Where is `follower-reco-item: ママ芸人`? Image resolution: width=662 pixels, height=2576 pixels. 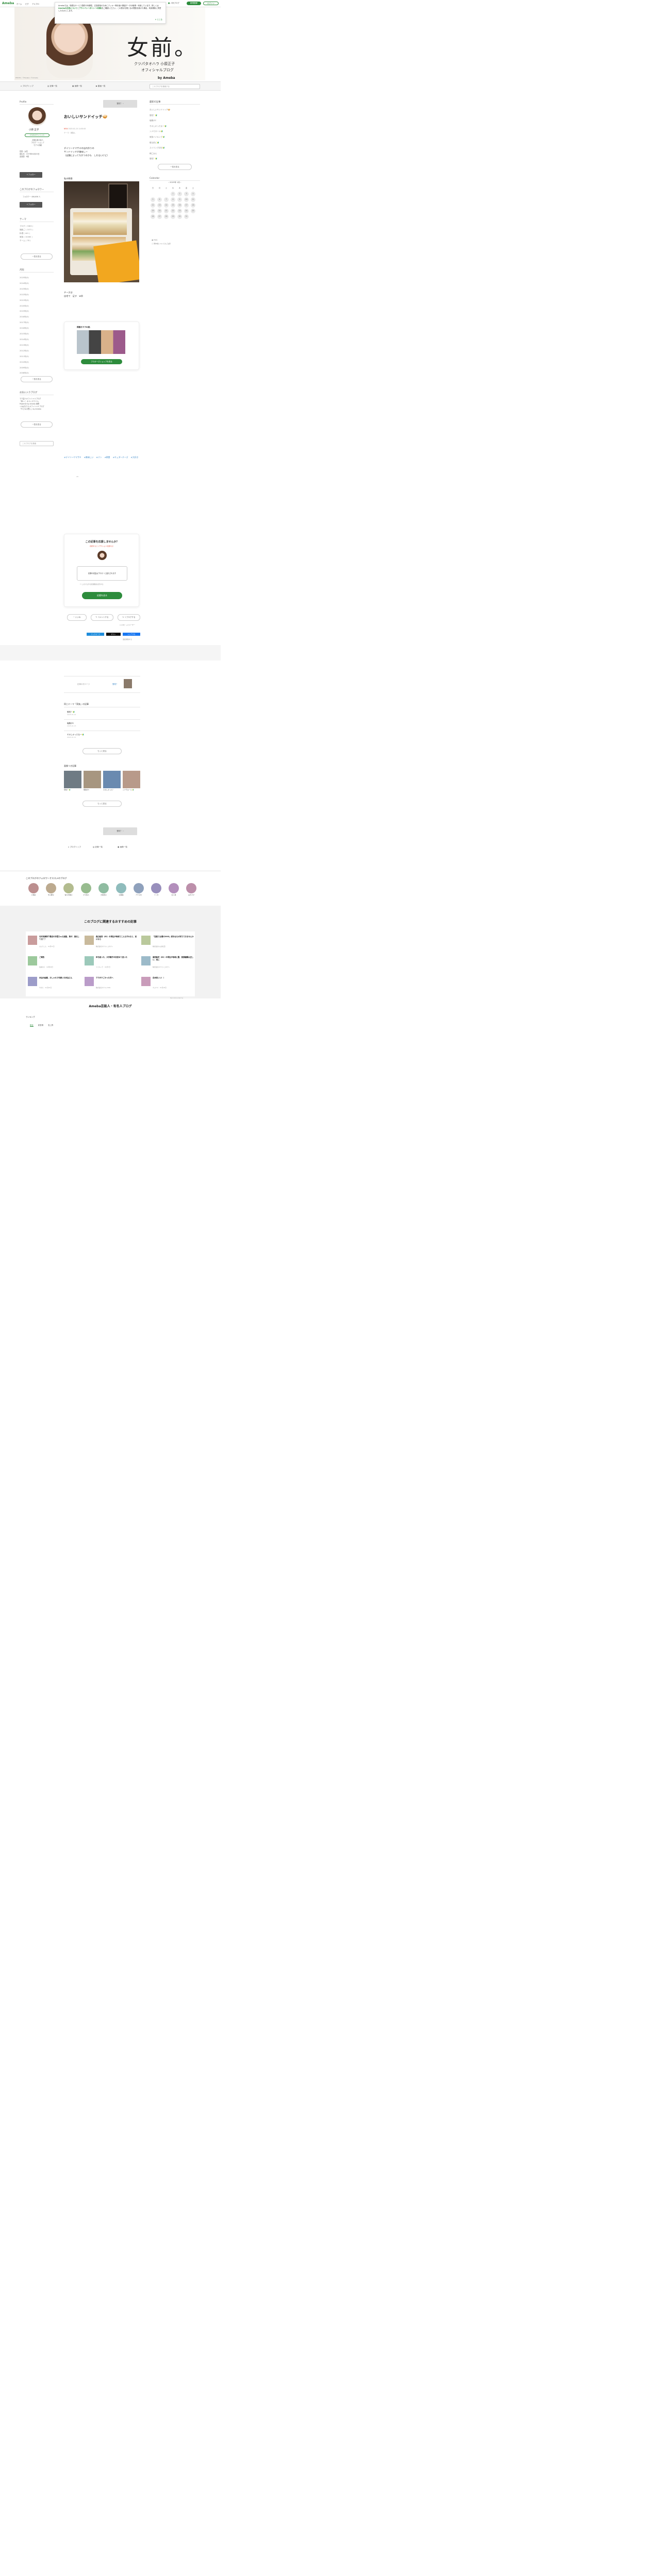 follower-reco-item: ママ芸人 is located at coordinates (86, 889).